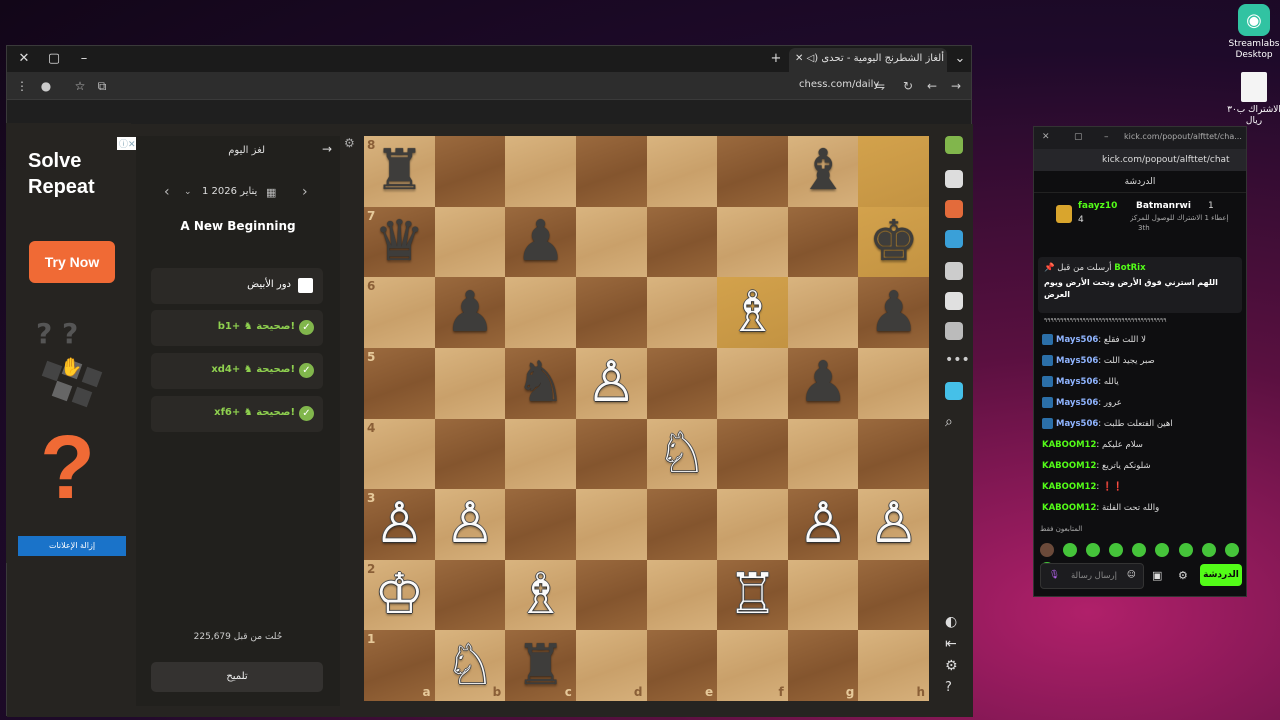  Describe the element at coordinates (1157, 575) in the screenshot. I see `gift-icon: ▣` at that location.